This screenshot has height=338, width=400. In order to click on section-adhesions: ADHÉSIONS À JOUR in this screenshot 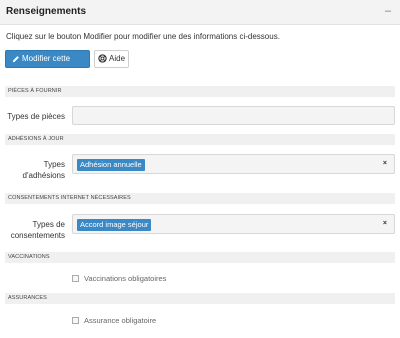, I will do `click(200, 139)`.